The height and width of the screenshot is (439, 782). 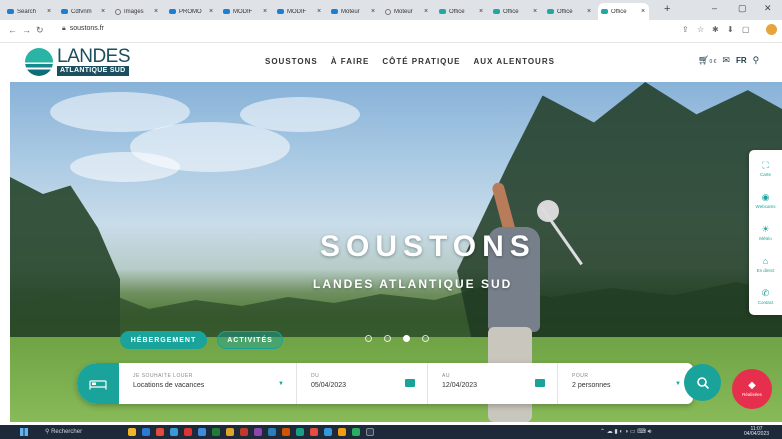 What do you see at coordinates (730, 29) in the screenshot?
I see `downloads-icon: ⬇` at bounding box center [730, 29].